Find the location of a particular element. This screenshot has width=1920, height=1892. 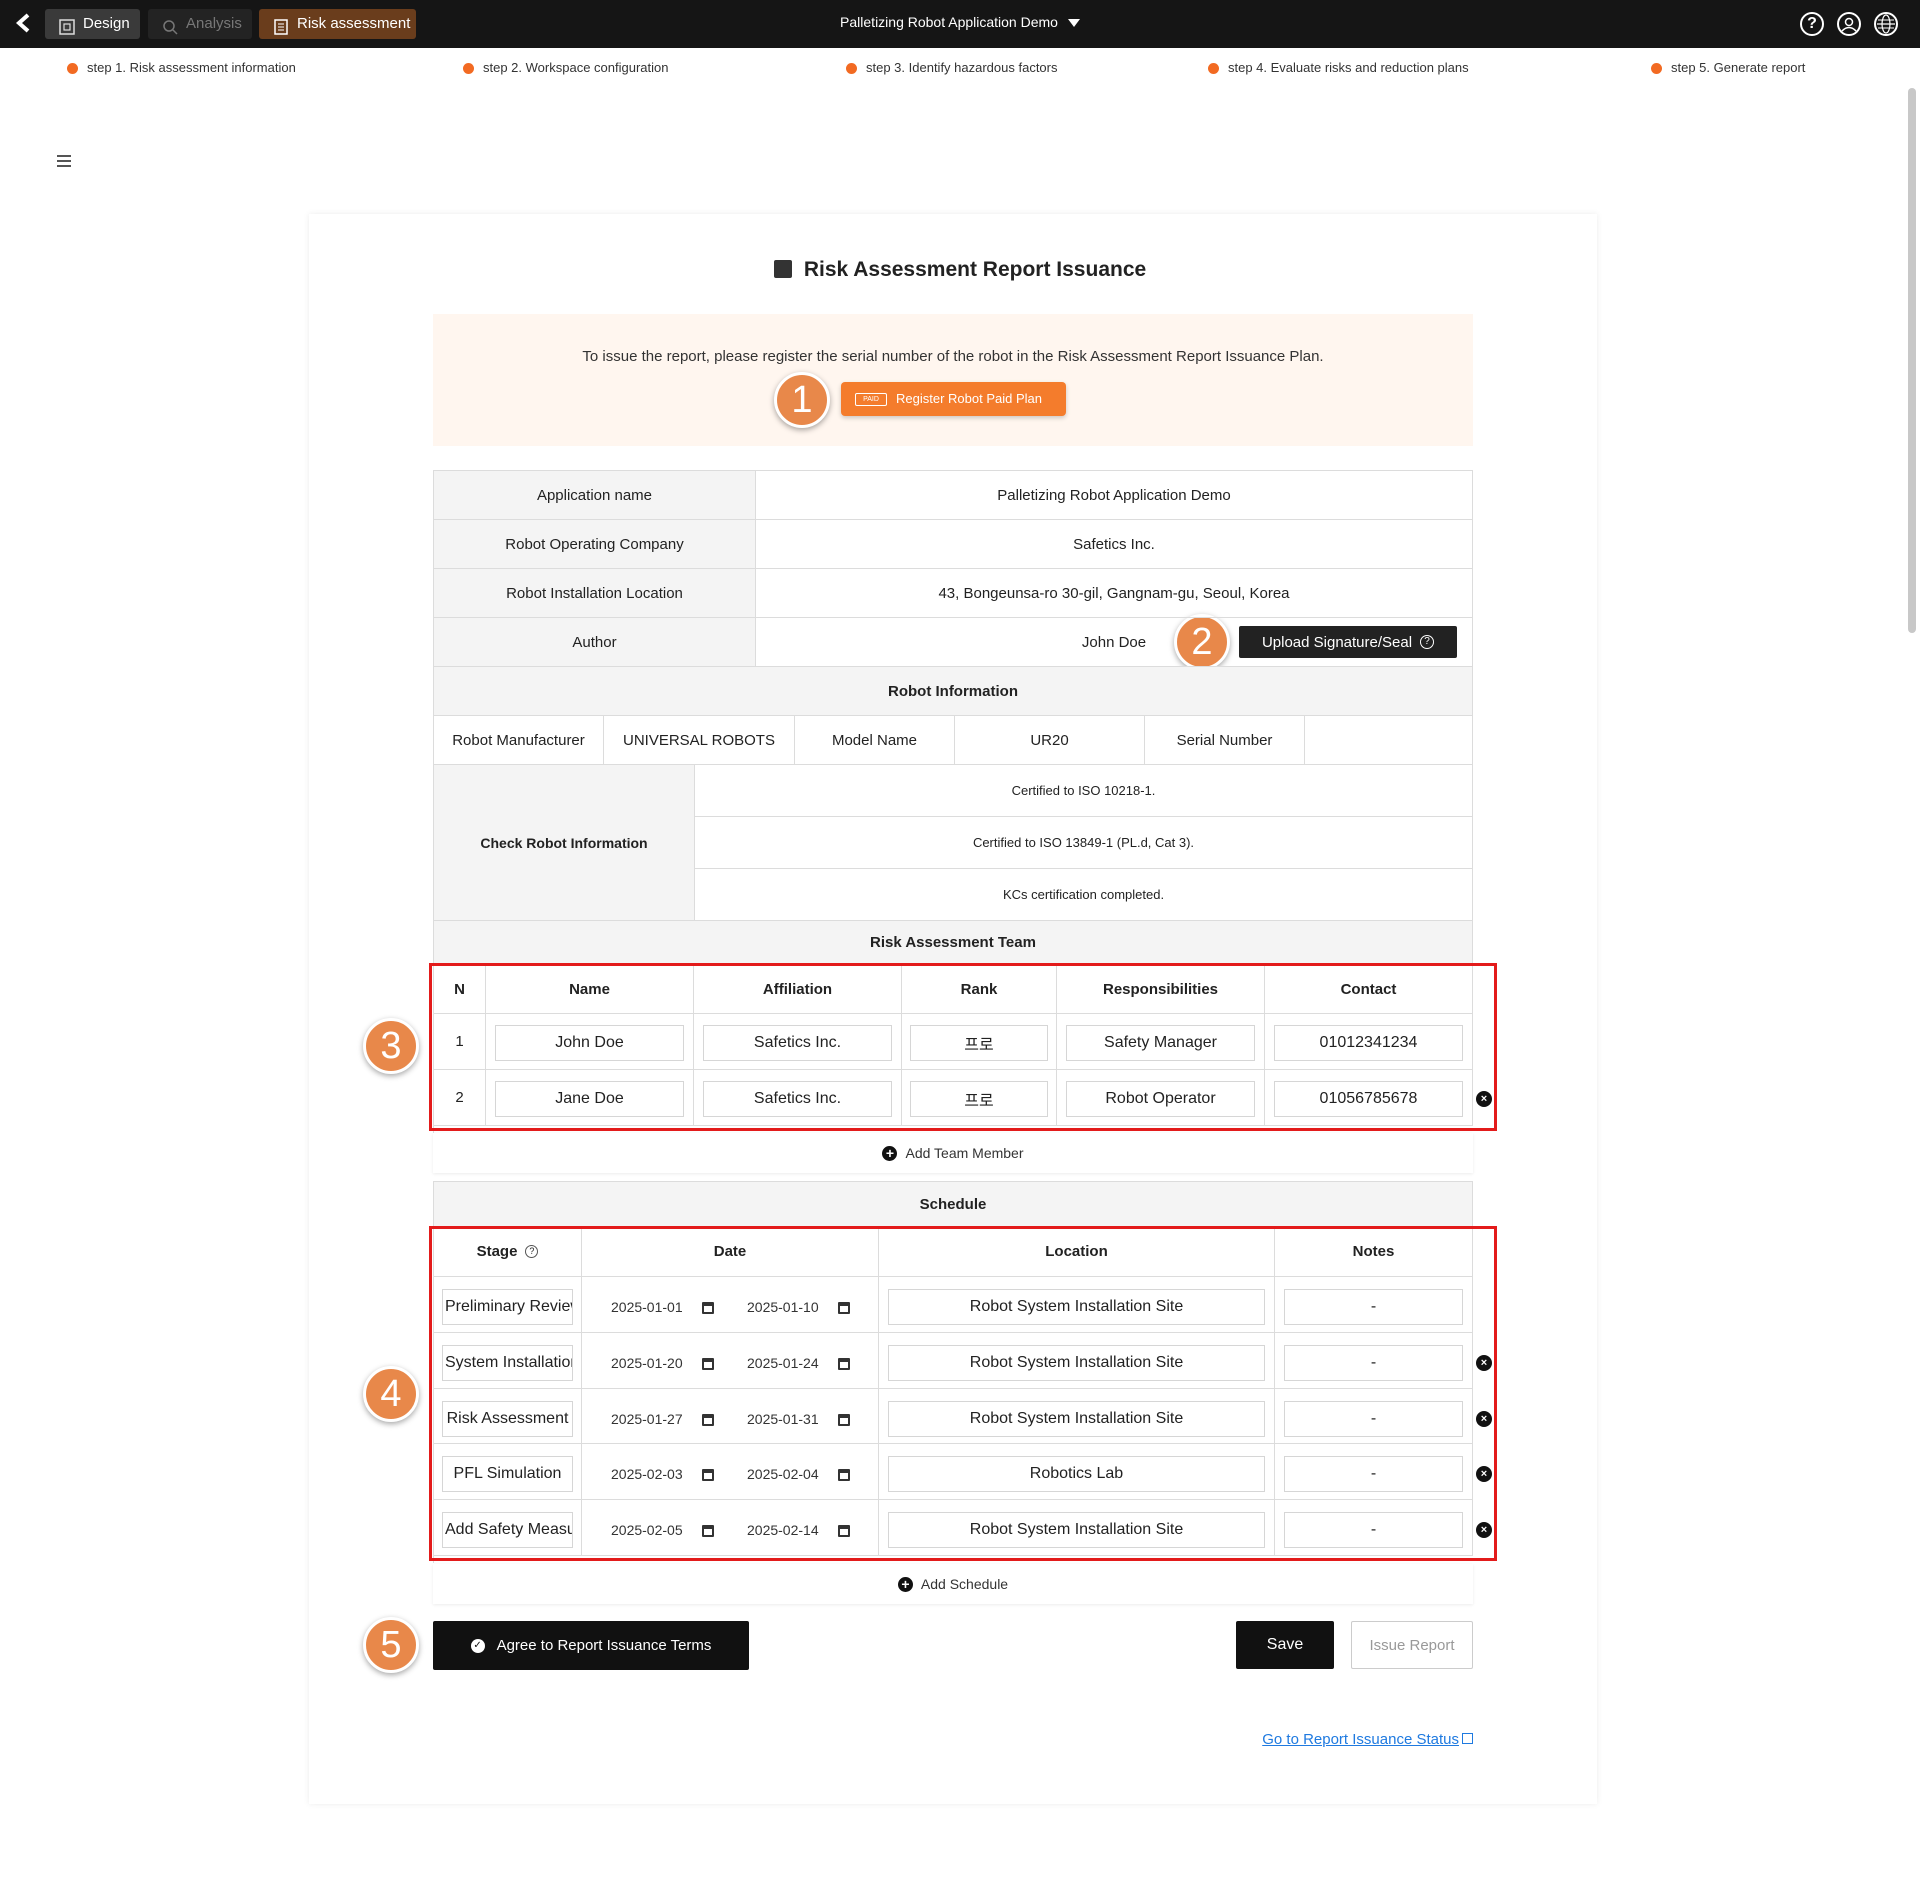

label-author: Author is located at coordinates (595, 642).